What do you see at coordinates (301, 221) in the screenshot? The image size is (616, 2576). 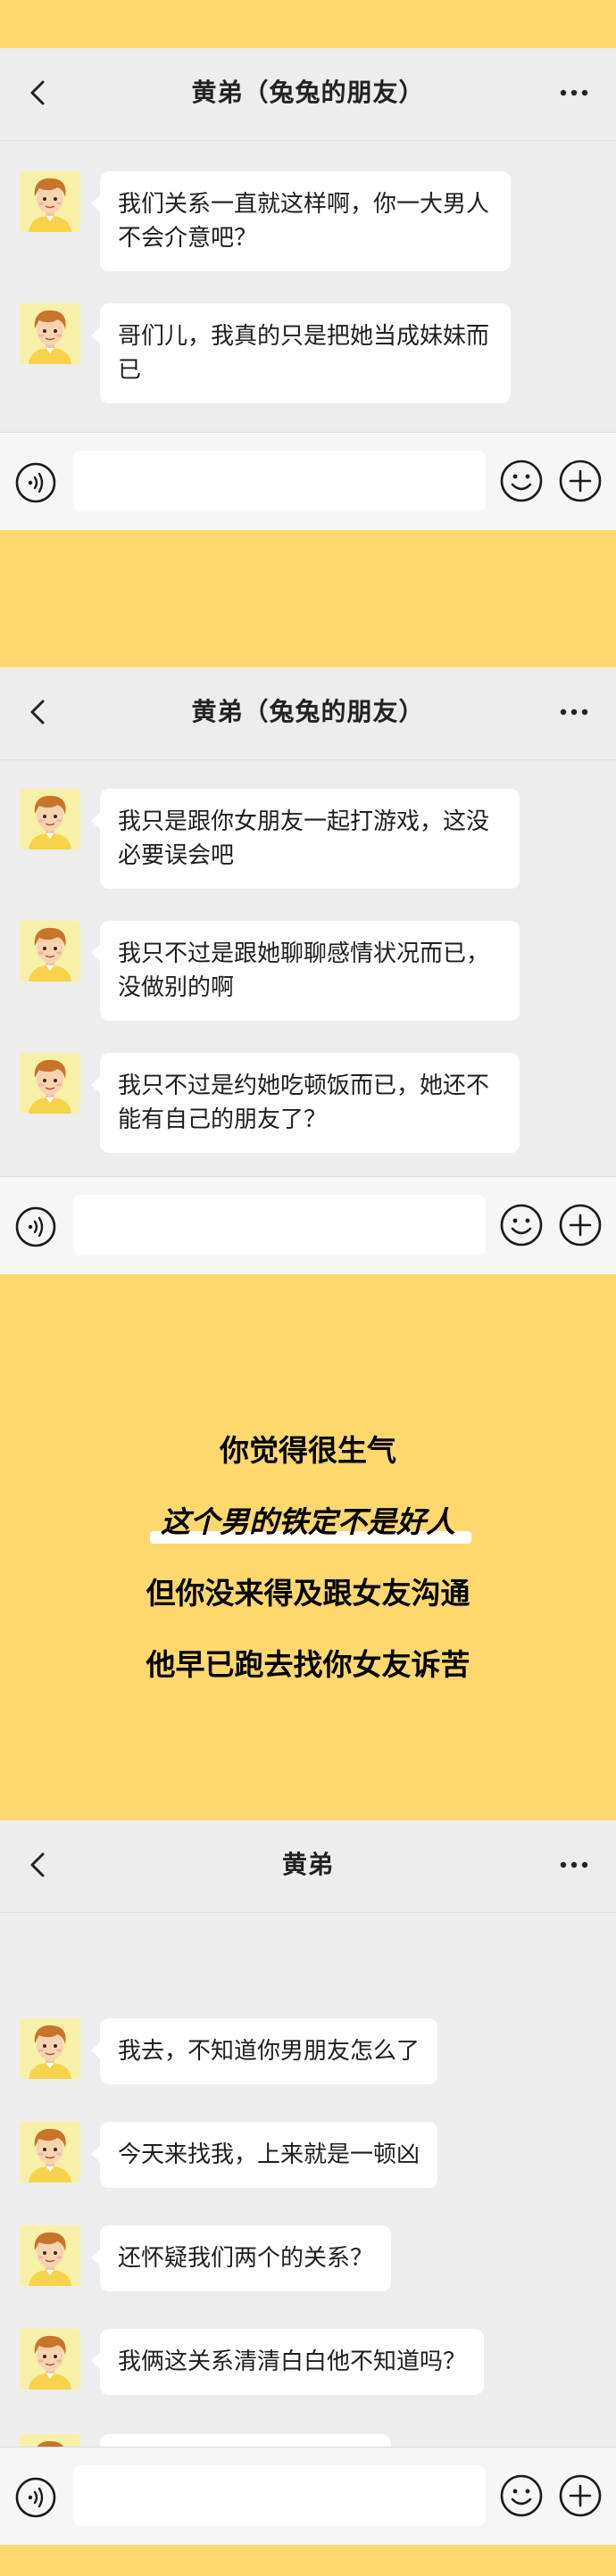 I see `message-bubble: 我们关系一直就这样啊，你一大男人不会介意吧？` at bounding box center [301, 221].